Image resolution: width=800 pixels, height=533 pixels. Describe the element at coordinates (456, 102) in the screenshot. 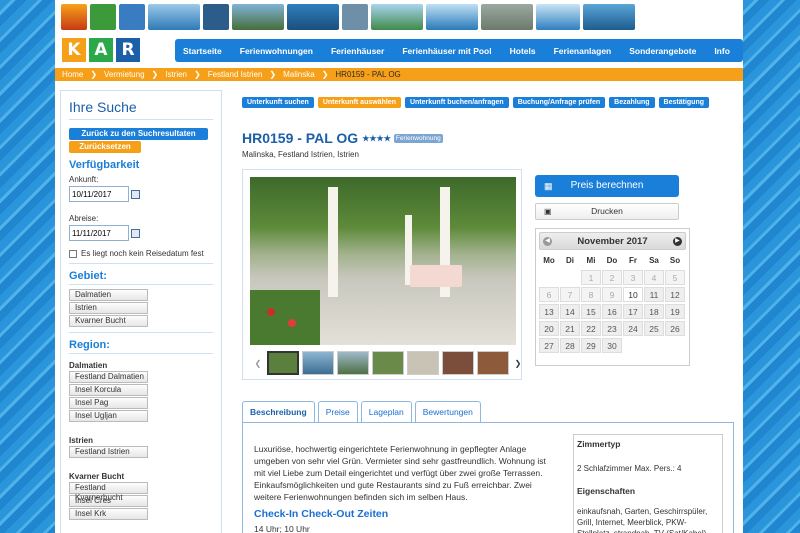

I see `step-book: Unterkunft buchen/anfragen` at that location.